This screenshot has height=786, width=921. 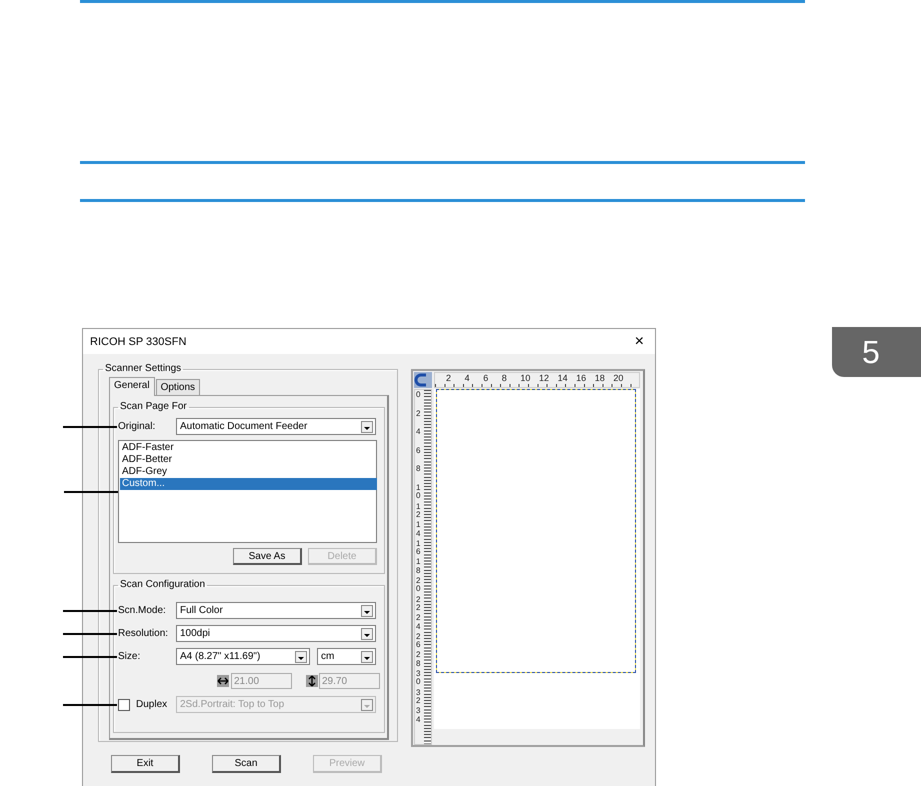 I want to click on dropdown: Full Color, so click(x=276, y=610).